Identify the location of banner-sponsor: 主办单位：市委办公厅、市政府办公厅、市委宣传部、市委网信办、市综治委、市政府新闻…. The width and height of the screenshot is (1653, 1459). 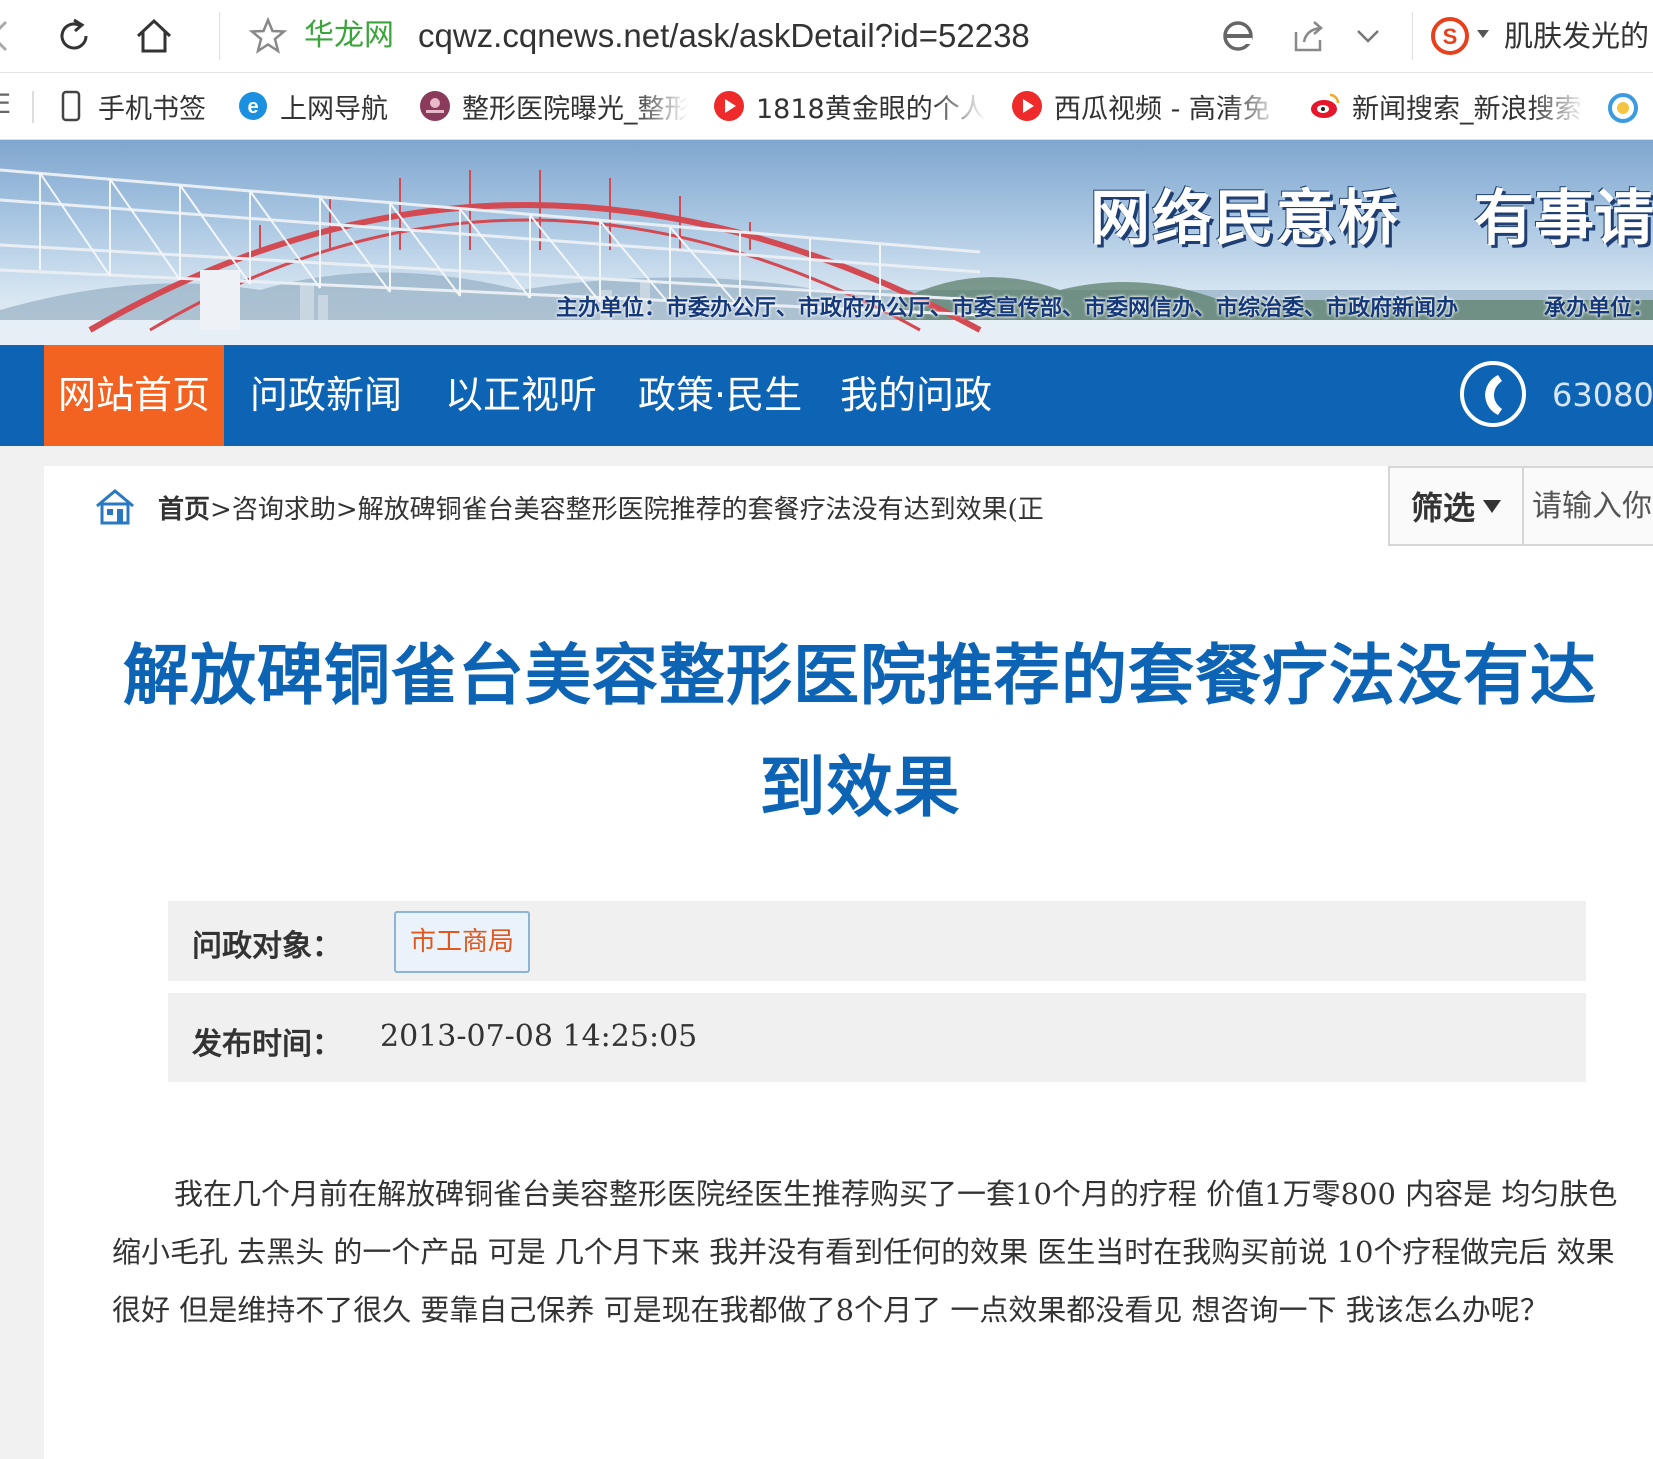
(1007, 308).